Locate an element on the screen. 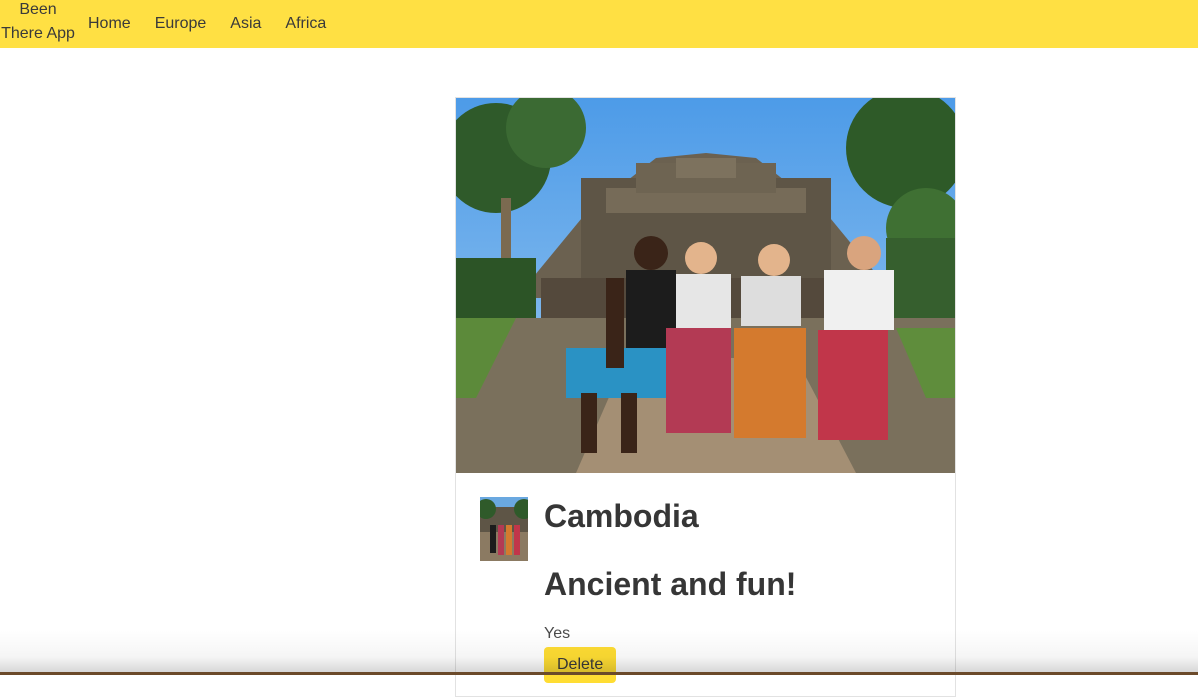  delete-button: Delete is located at coordinates (580, 665).